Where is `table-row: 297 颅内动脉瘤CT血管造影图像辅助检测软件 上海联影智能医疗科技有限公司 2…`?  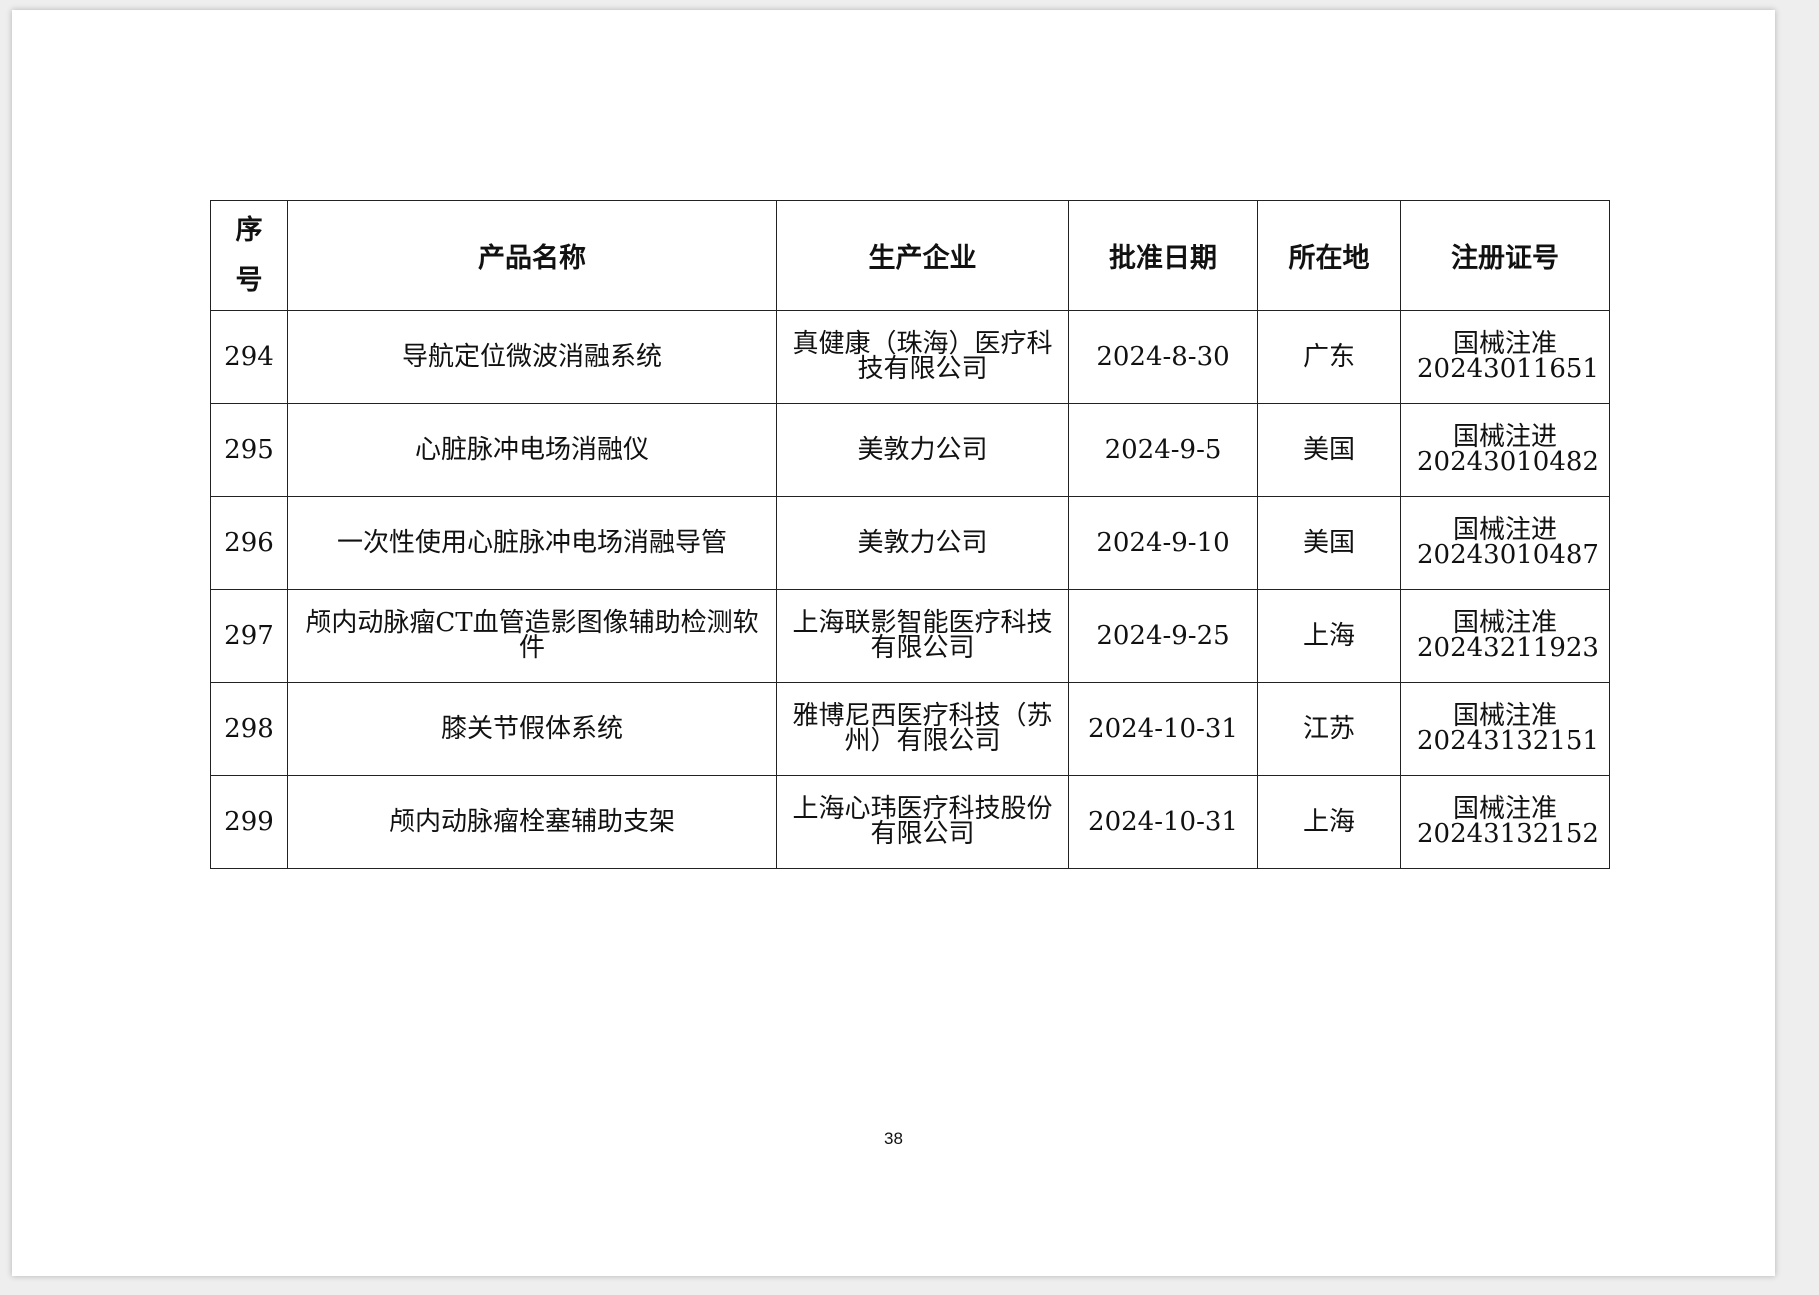
table-row: 297 颅内动脉瘤CT血管造影图像辅助检测软件 上海联影智能医疗科技有限公司 2… is located at coordinates (910, 636).